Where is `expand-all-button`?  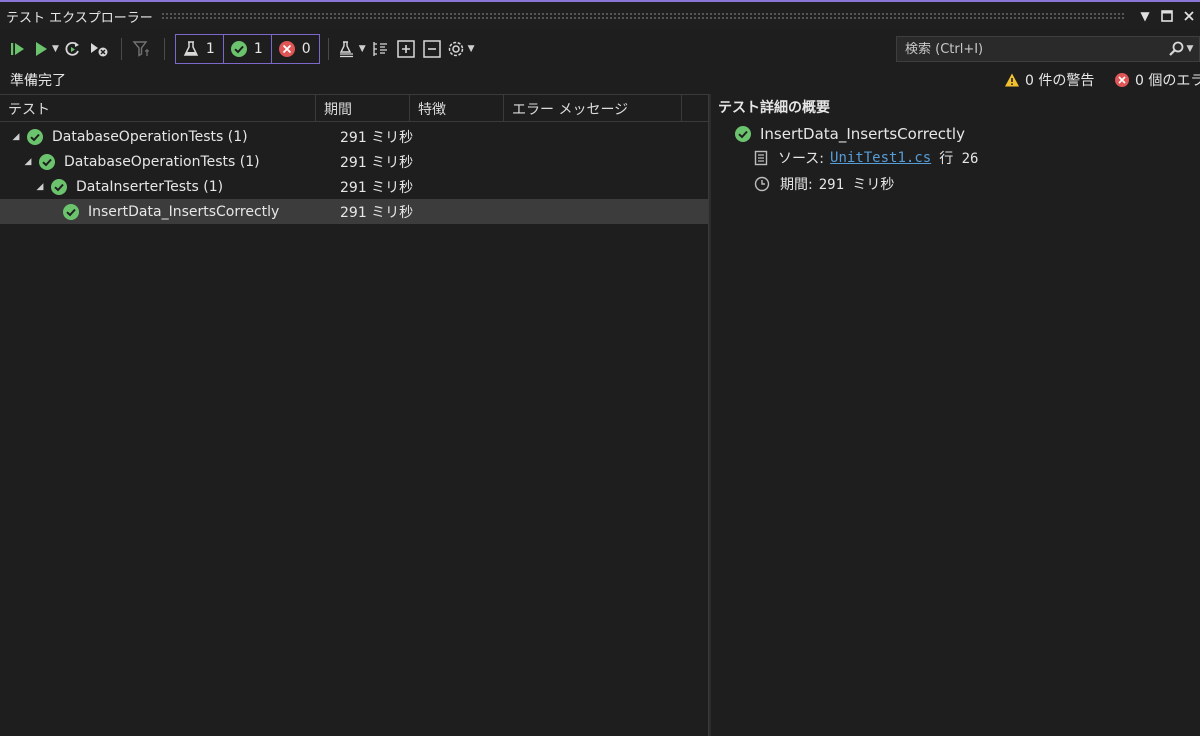 expand-all-button is located at coordinates (406, 49).